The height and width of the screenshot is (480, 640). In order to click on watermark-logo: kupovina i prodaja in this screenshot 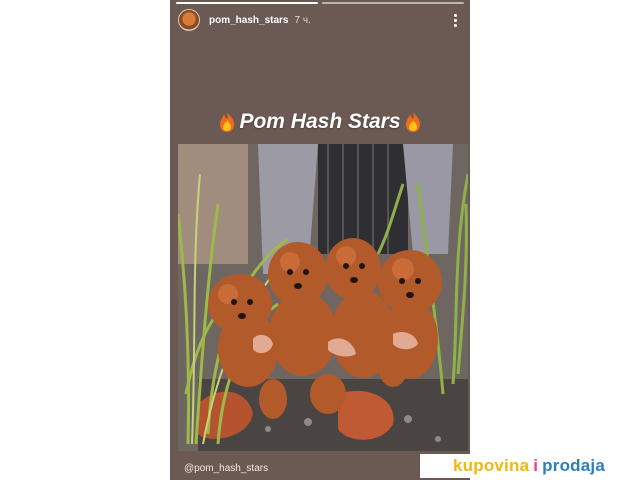, I will do `click(529, 466)`.